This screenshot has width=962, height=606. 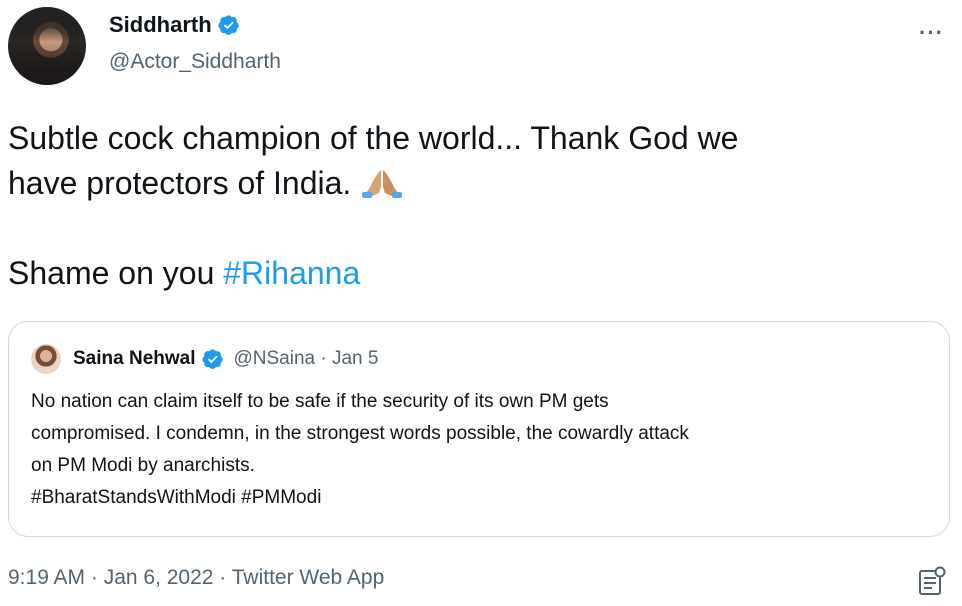 I want to click on quoted-hashtags: #BharatStandsWithModi #PMModi, so click(x=481, y=498).